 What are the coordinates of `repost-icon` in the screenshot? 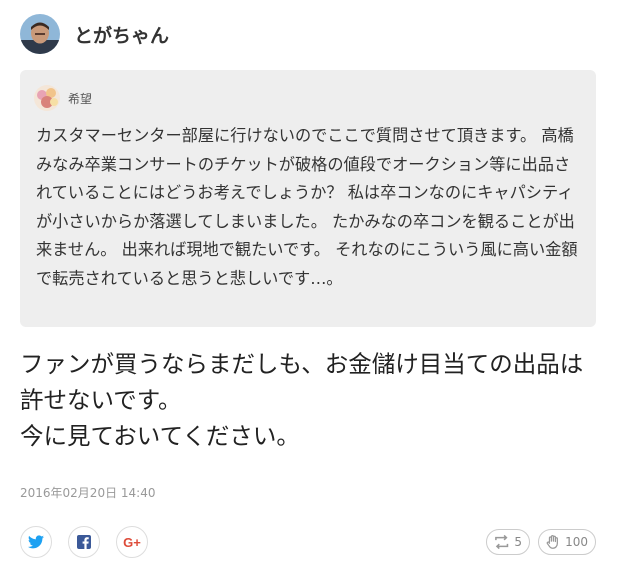 It's located at (502, 542).